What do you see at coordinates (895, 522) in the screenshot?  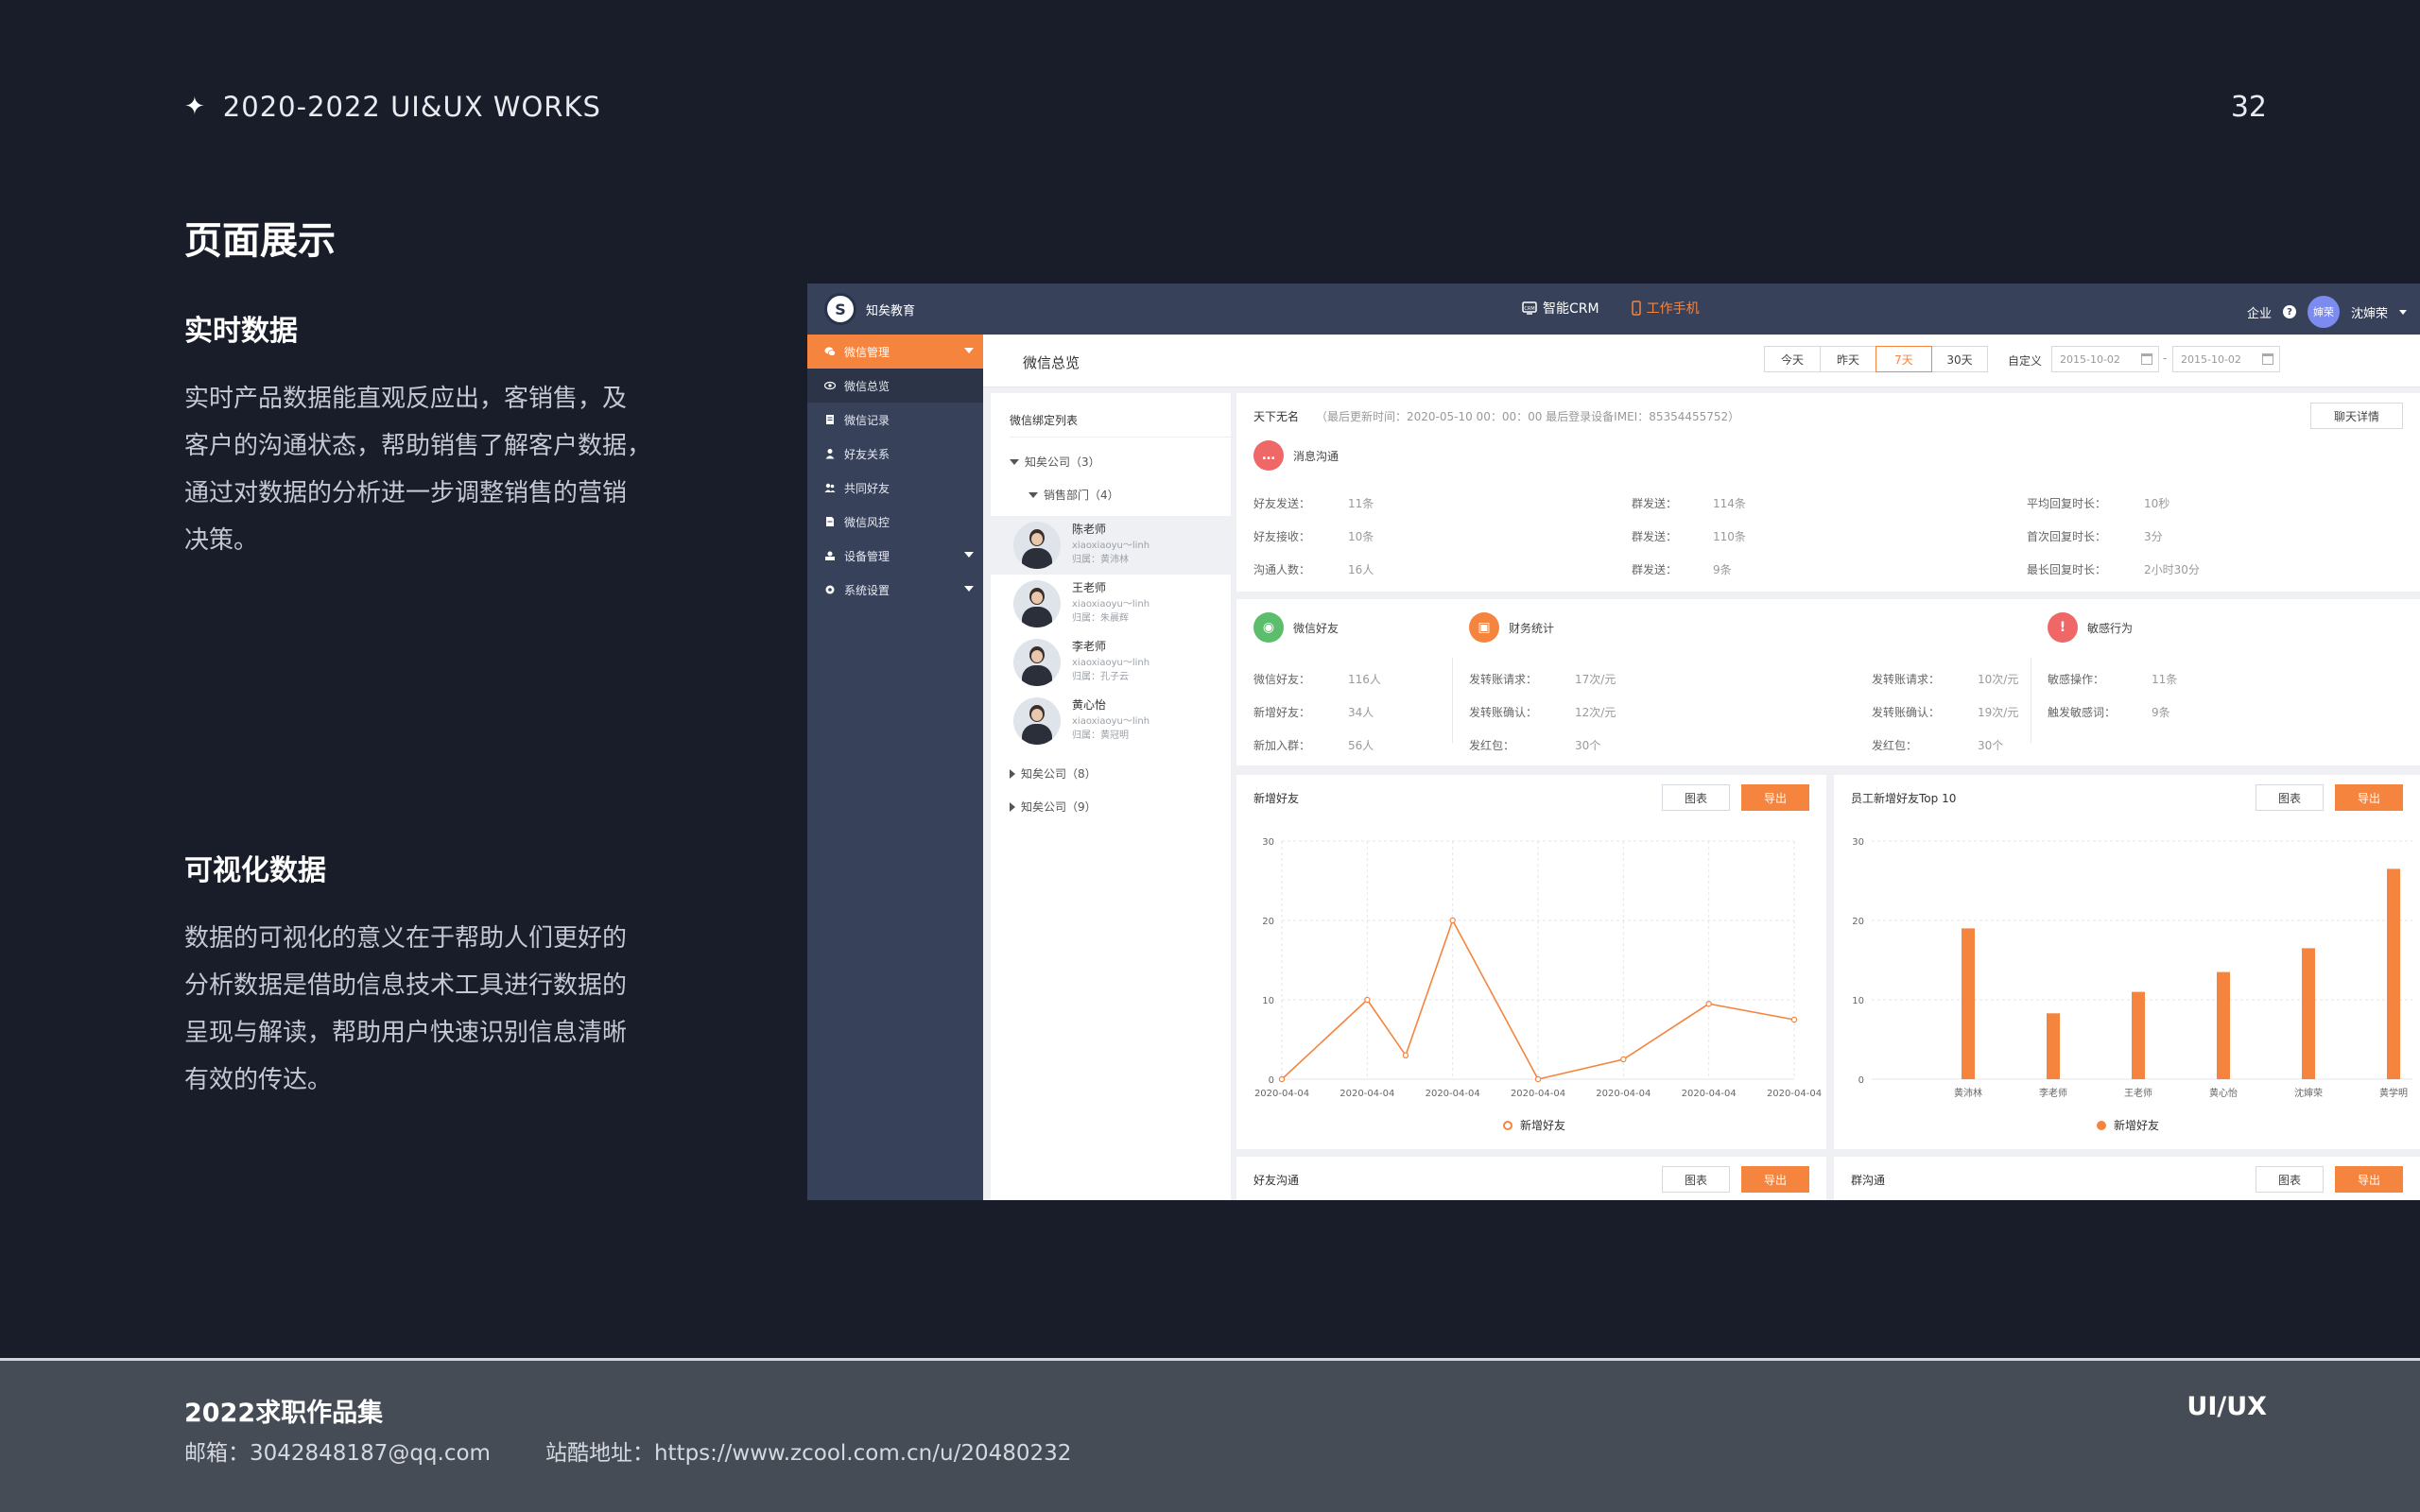 I see `sidebar-item-wechat-risk: 微信风控` at bounding box center [895, 522].